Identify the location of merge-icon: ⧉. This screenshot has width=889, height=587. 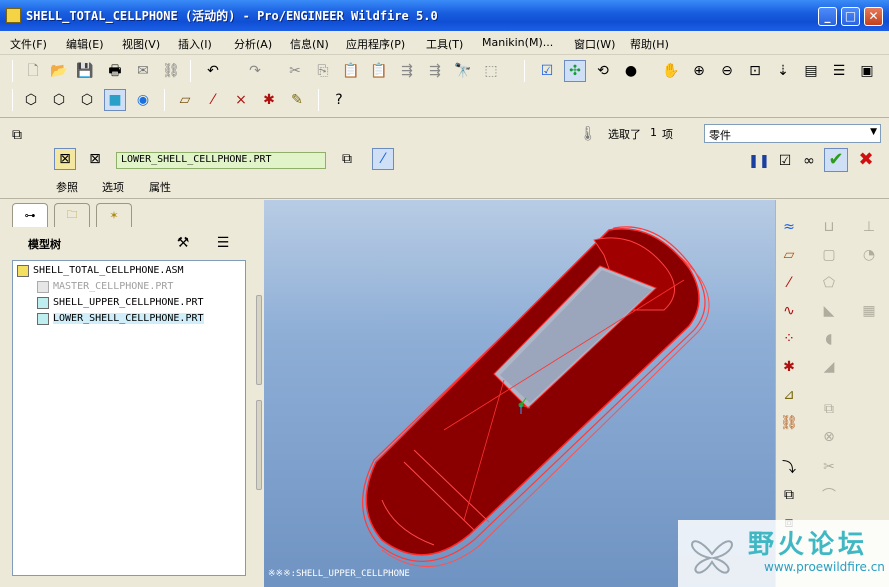
(829, 409).